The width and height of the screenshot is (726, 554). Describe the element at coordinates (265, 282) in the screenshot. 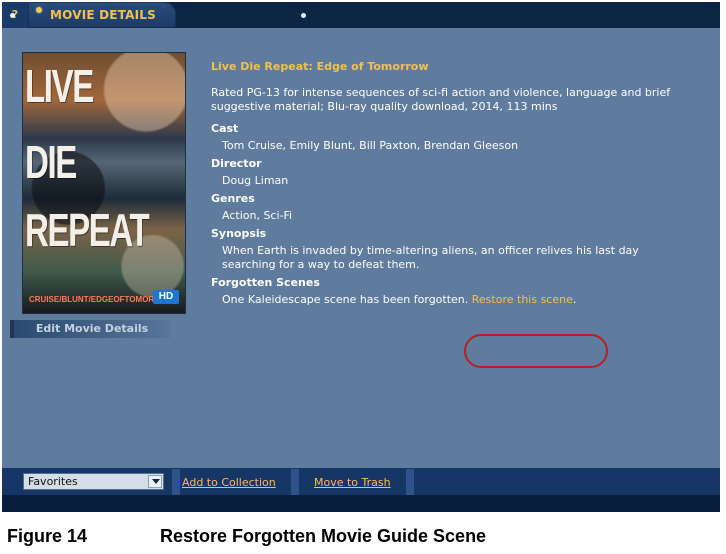

I see `forgotten-scenes-heading: Forgotten Scenes` at that location.